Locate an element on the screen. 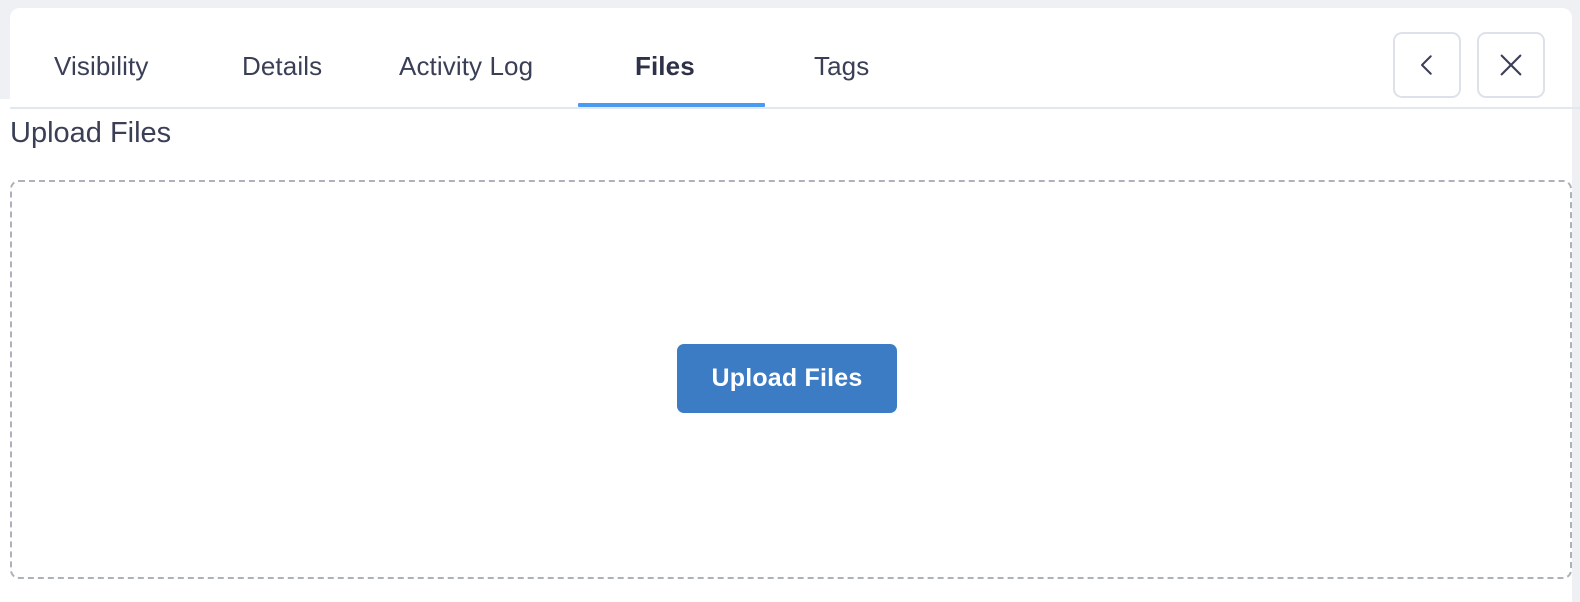  tab-files: Files is located at coordinates (665, 66).